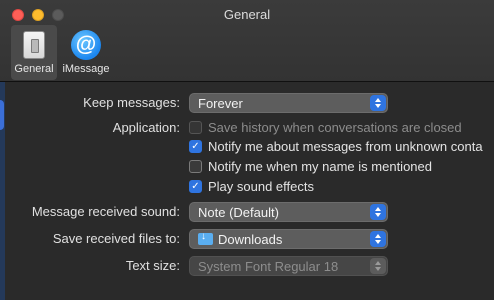  What do you see at coordinates (288, 239) in the screenshot?
I see `save-files-popup: Downloads` at bounding box center [288, 239].